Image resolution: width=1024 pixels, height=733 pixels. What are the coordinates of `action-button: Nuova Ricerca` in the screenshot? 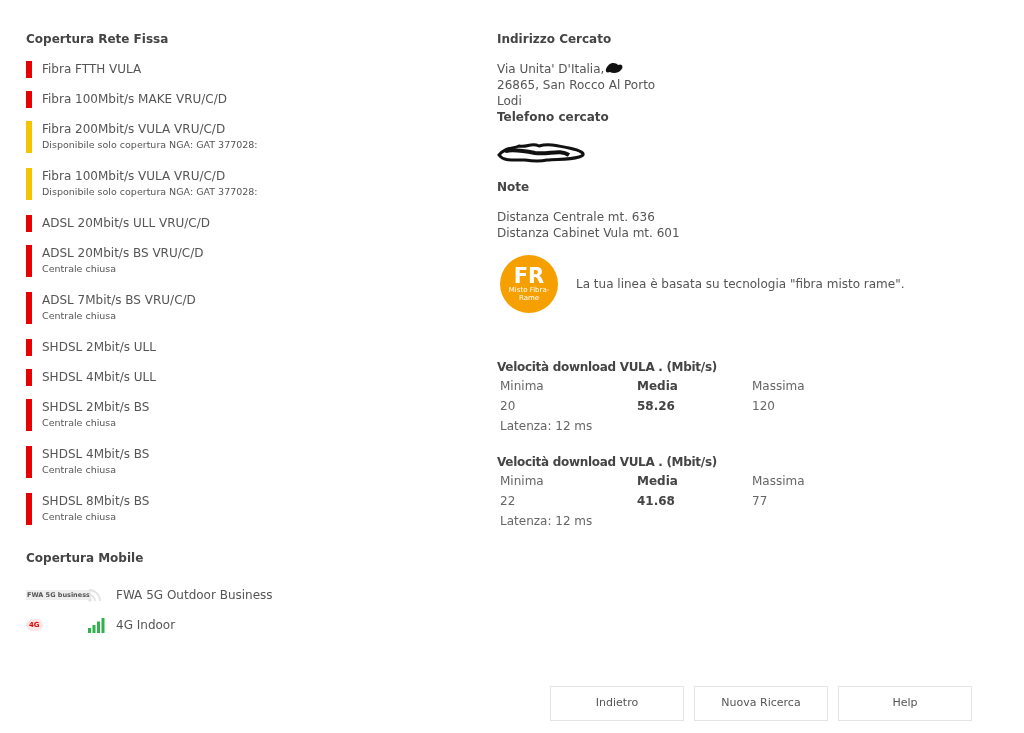 It's located at (761, 703).